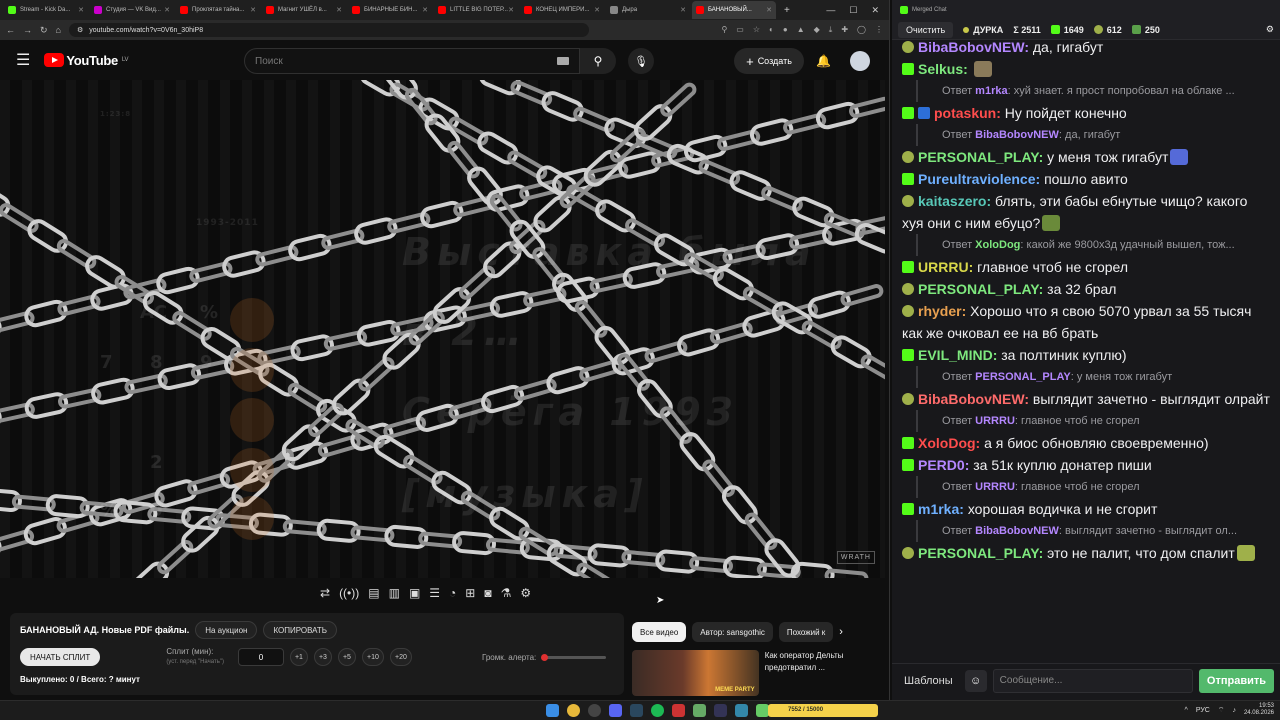 The width and height of the screenshot is (1280, 720). I want to click on chat-username: PERD0, so click(941, 465).